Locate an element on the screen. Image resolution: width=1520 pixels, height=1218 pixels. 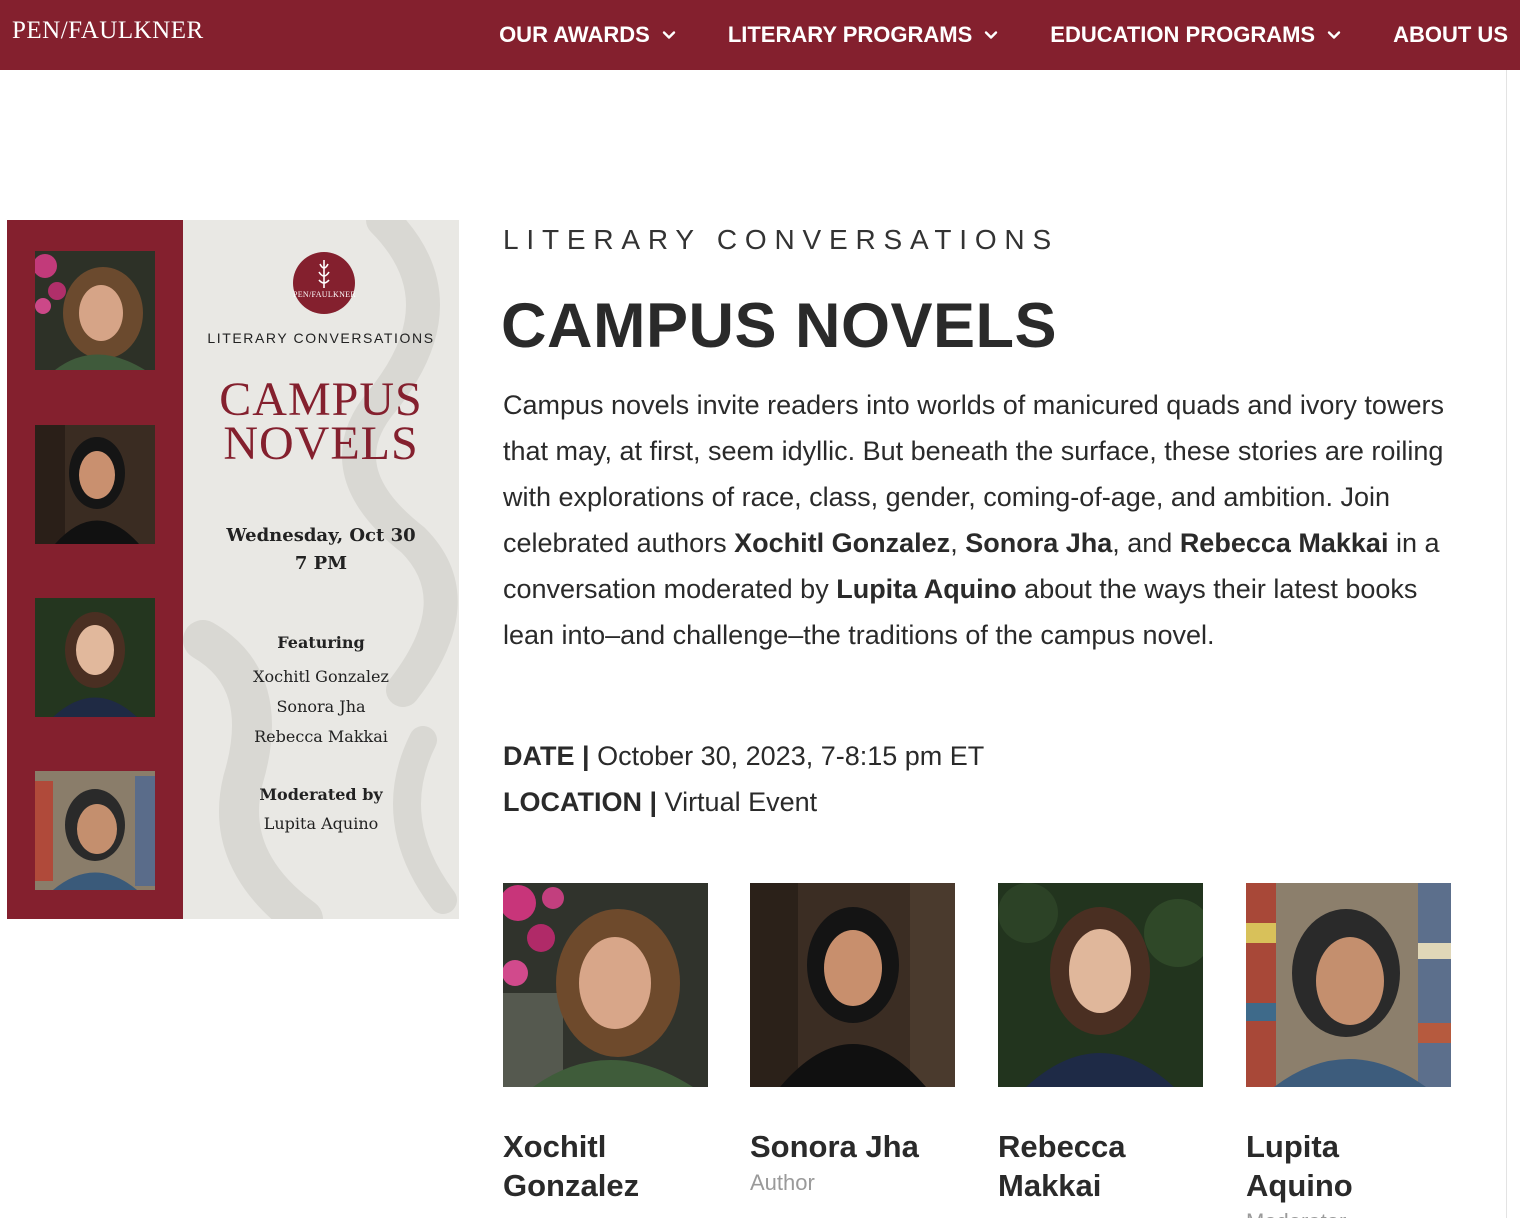
poster-moderated-label: Moderated by is located at coordinates (321, 794).